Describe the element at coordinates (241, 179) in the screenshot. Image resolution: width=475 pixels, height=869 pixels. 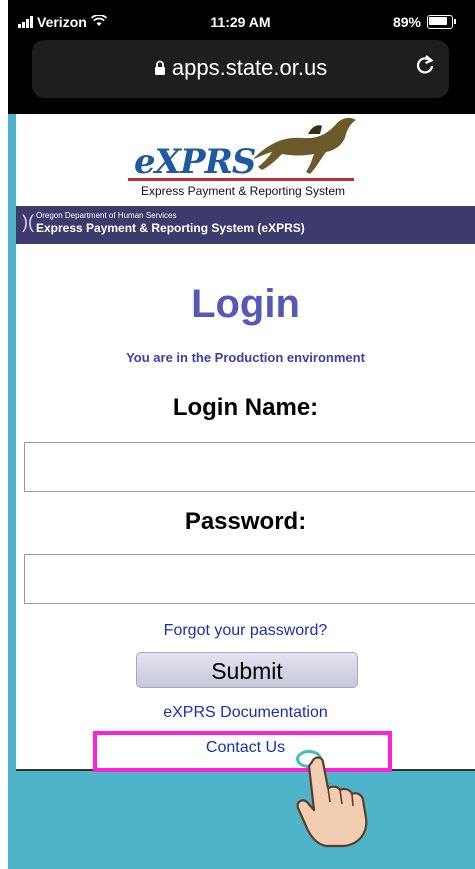
I see `logo-underline` at that location.